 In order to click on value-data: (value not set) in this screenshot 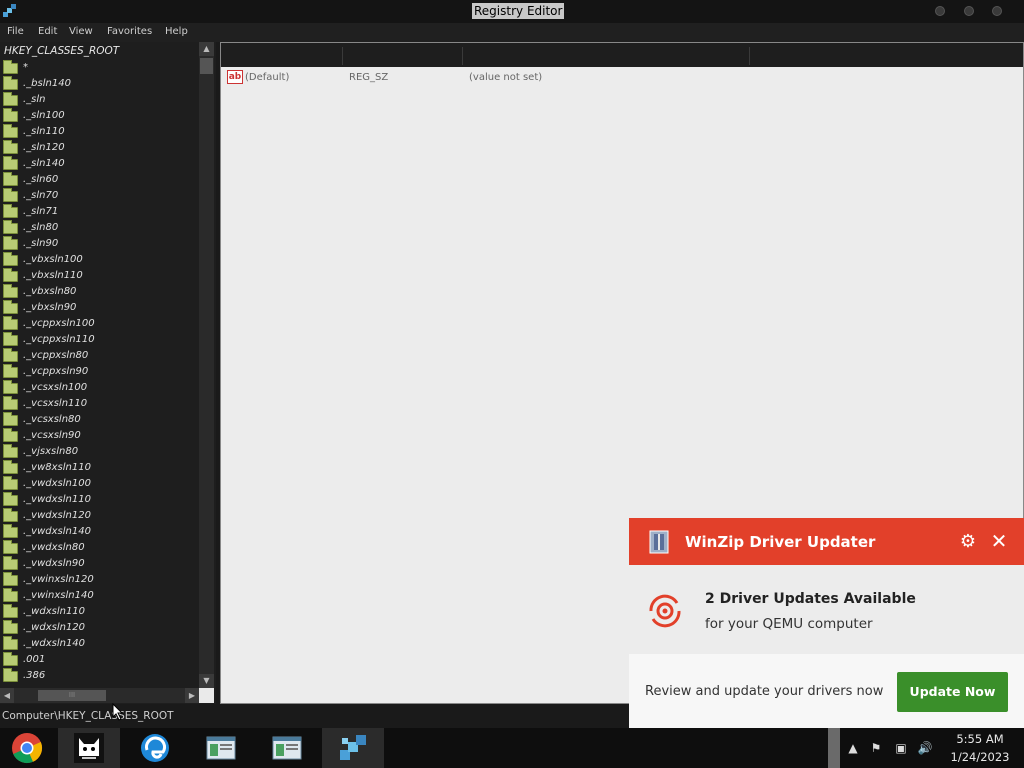, I will do `click(506, 77)`.